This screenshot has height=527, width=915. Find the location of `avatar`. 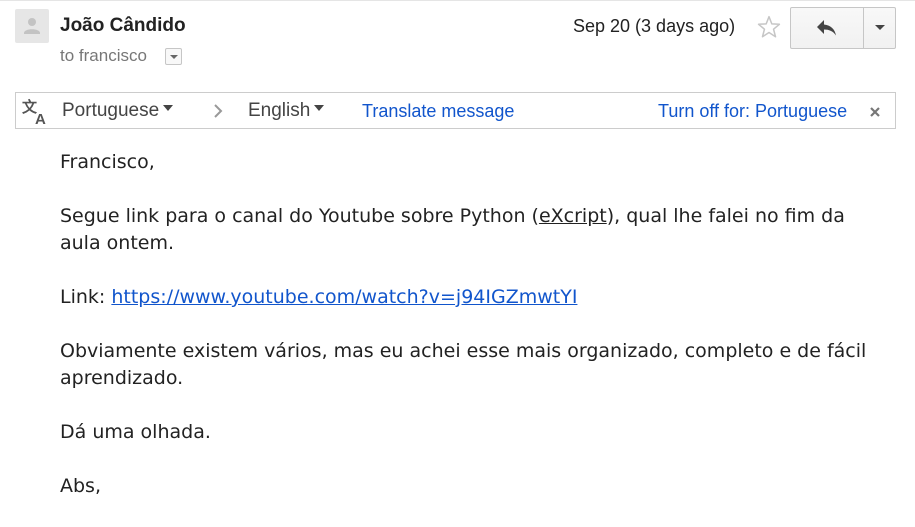

avatar is located at coordinates (32, 26).